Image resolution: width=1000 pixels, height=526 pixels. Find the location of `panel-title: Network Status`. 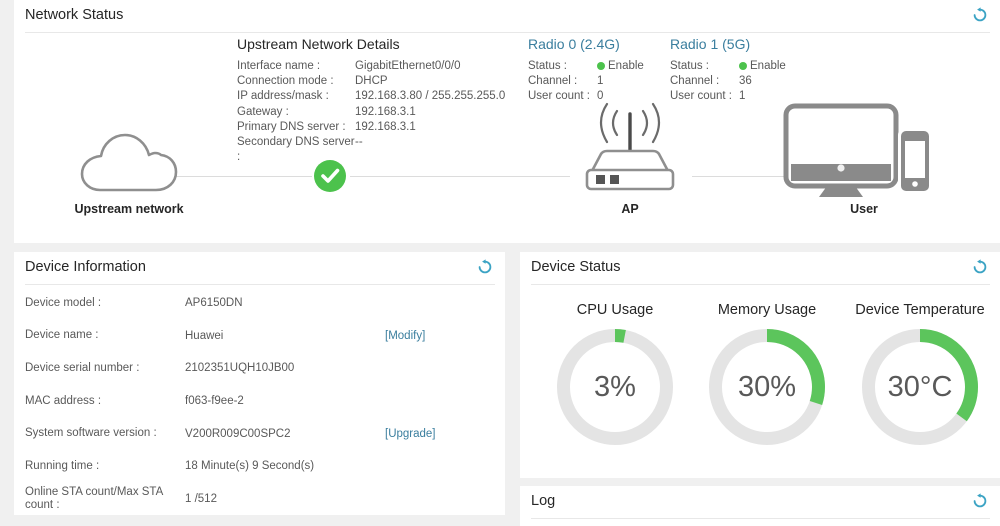

panel-title: Network Status is located at coordinates (74, 15).